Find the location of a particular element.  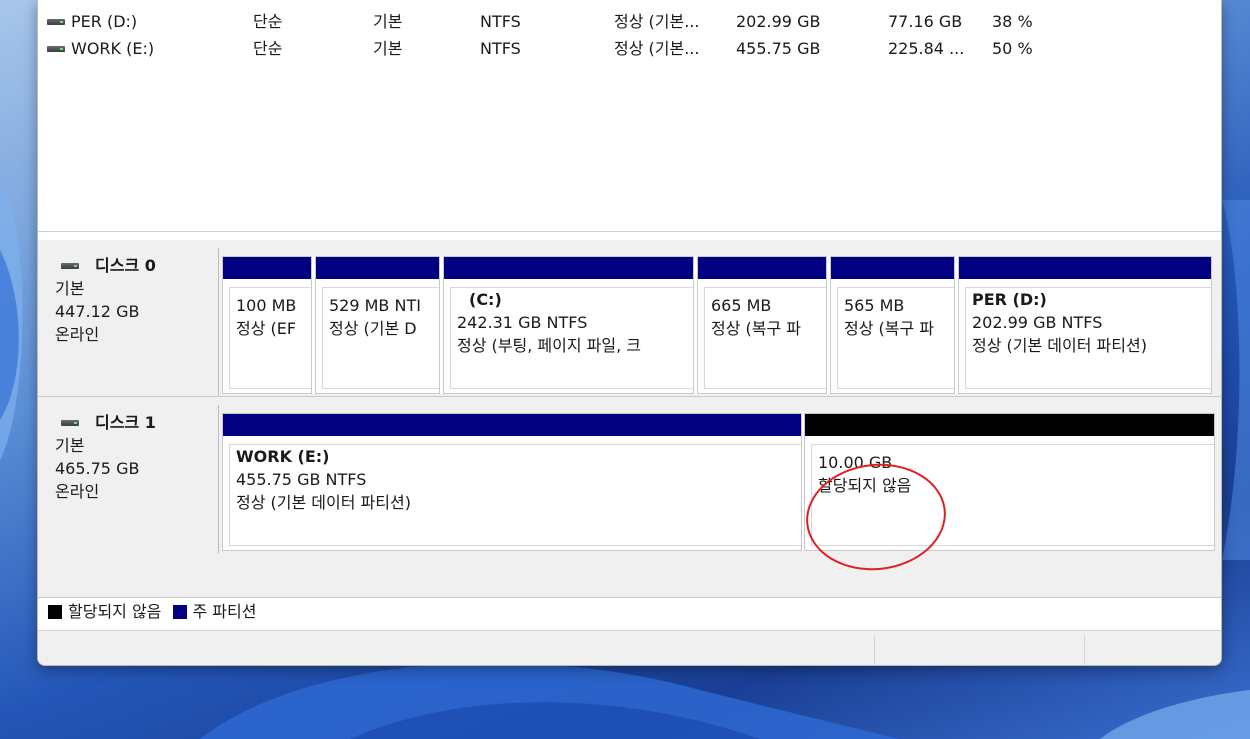

volume-name: WORK (E:) is located at coordinates (113, 48).